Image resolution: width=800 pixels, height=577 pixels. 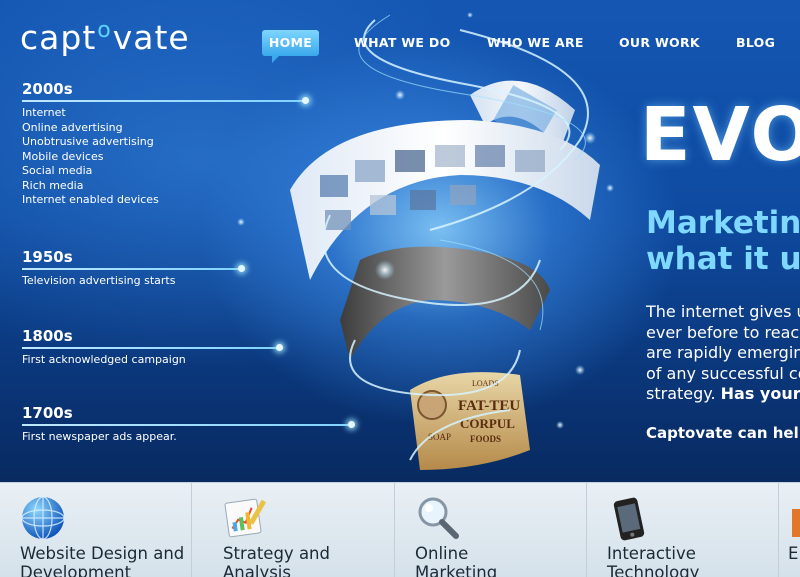 I want to click on hero-cta: Captovate can help, so click(x=723, y=433).